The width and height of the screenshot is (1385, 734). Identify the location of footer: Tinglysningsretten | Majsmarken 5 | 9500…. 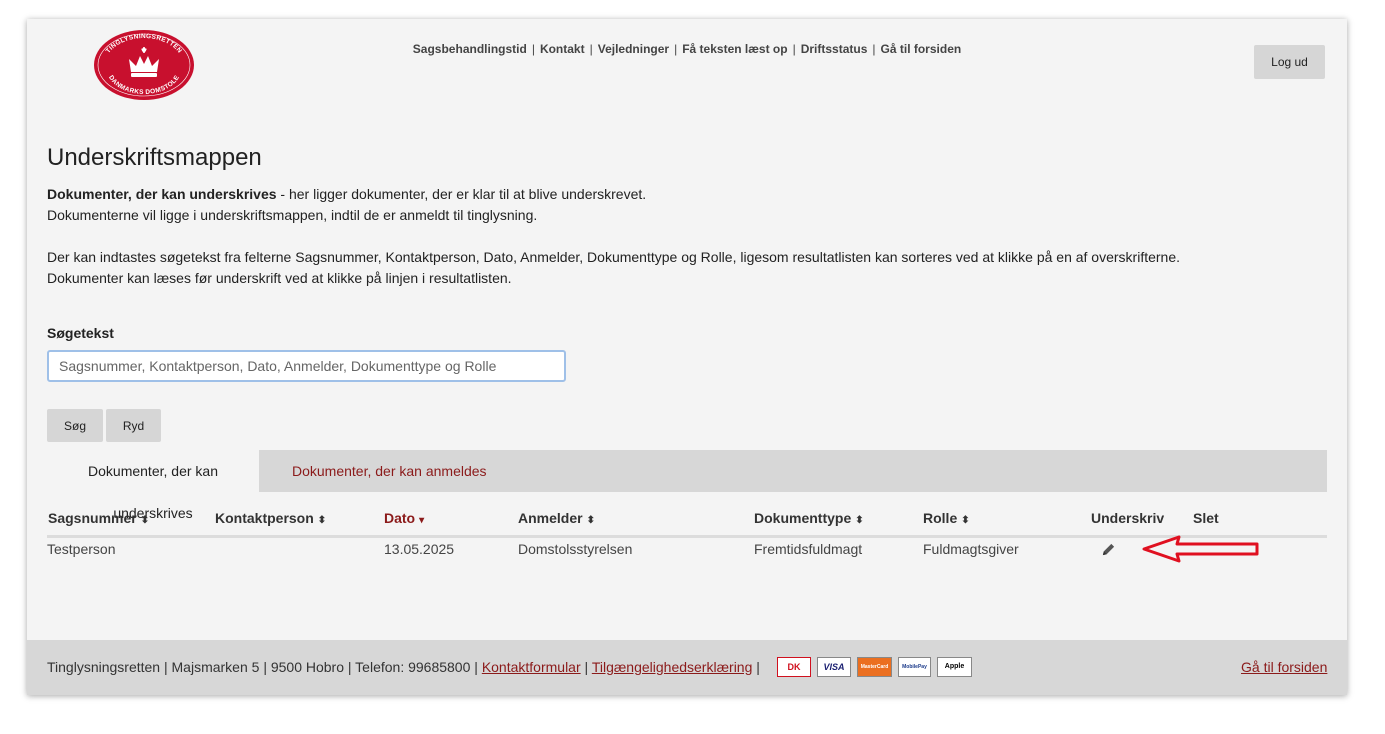
(687, 667).